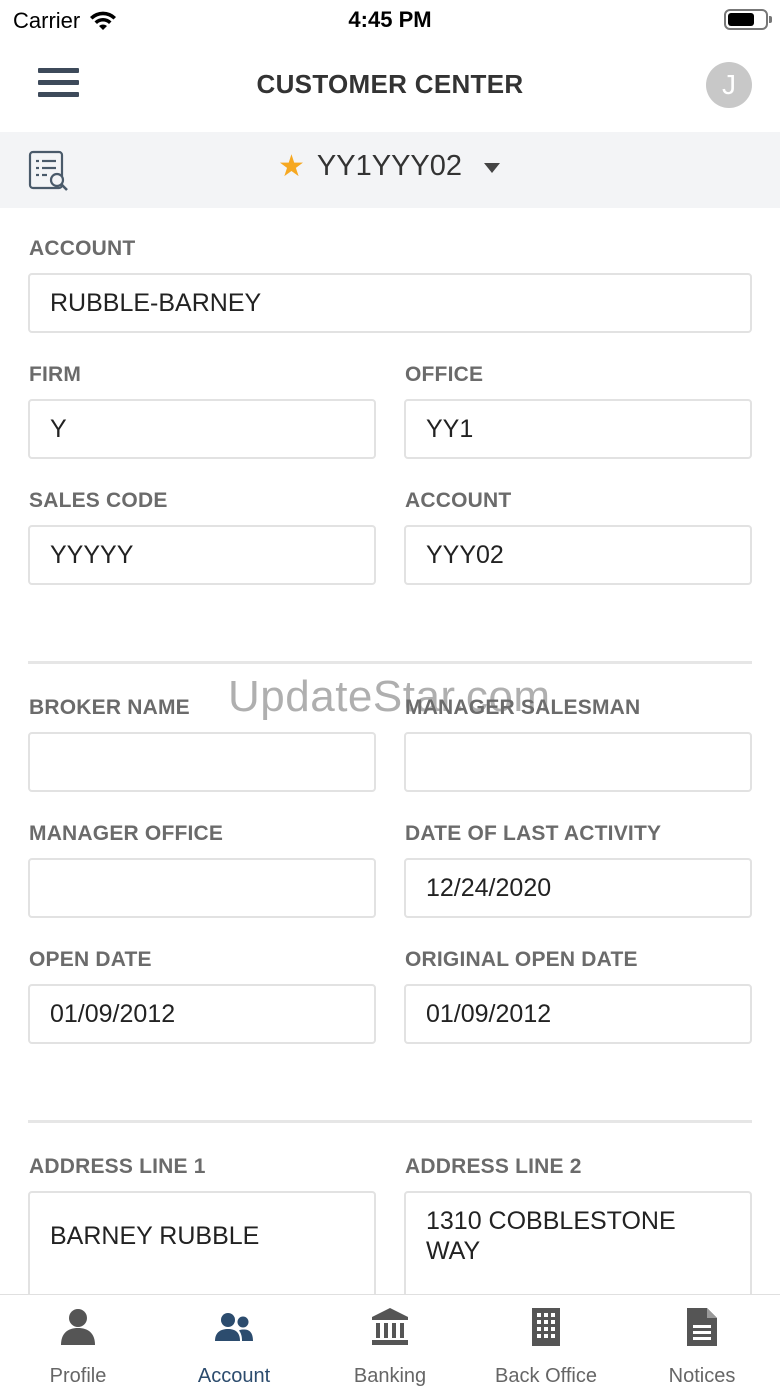 The image size is (780, 1387). What do you see at coordinates (390, 84) in the screenshot?
I see `page-title: CUSTOMER CENTER` at bounding box center [390, 84].